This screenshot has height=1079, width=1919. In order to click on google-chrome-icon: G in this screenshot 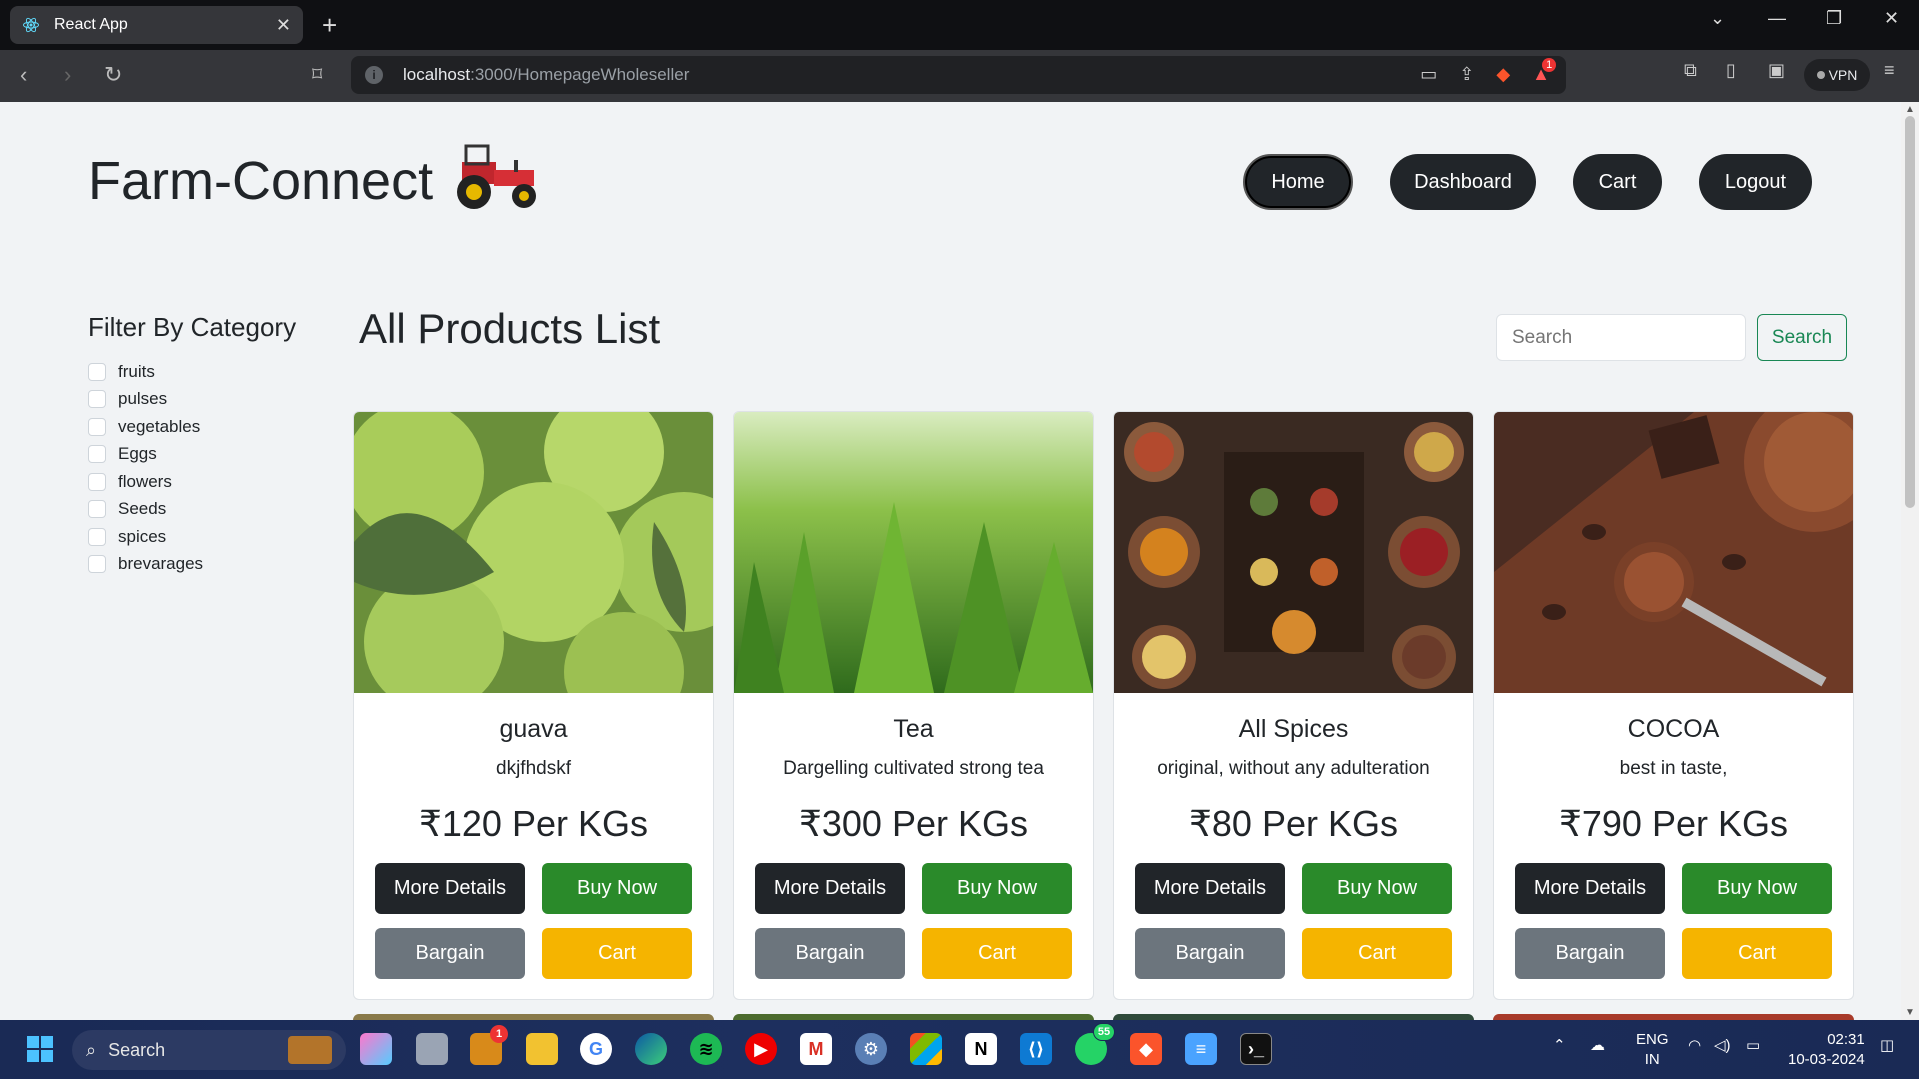, I will do `click(596, 1049)`.